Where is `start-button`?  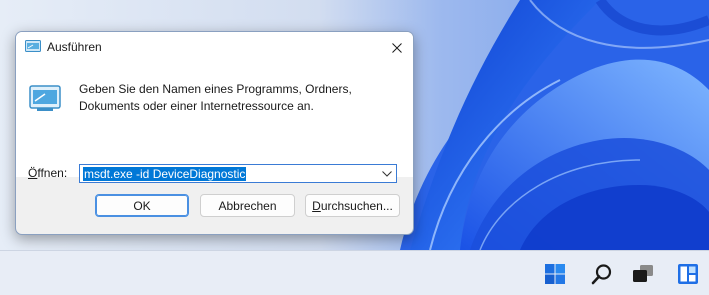
start-button is located at coordinates (555, 274).